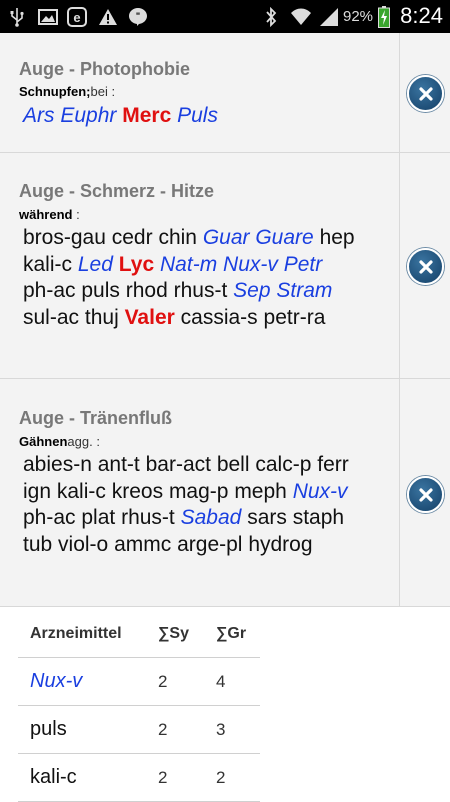  Describe the element at coordinates (119, 464) in the screenshot. I see `remedy-grade-1: ant-t` at that location.